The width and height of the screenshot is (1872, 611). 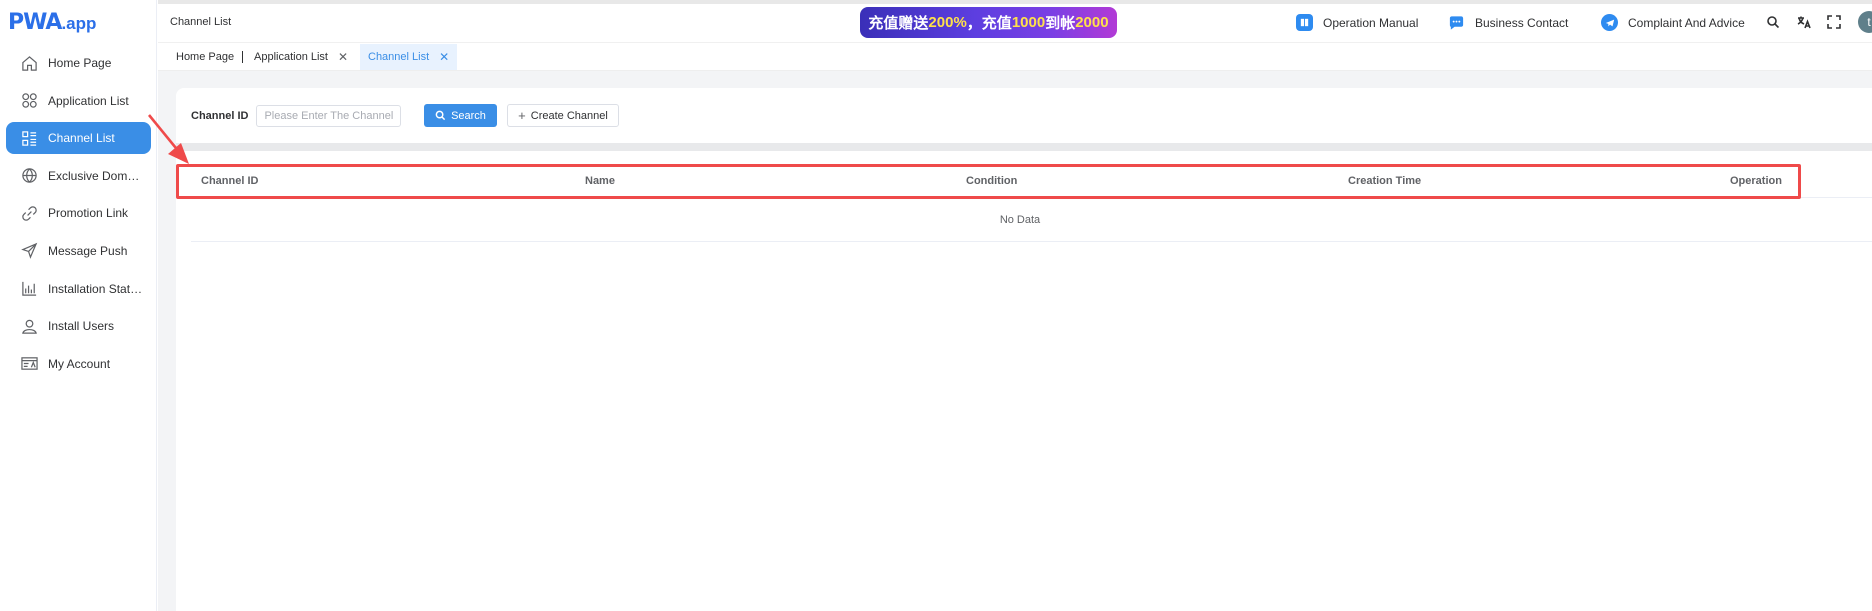 I want to click on chat-icon, so click(x=1456, y=22).